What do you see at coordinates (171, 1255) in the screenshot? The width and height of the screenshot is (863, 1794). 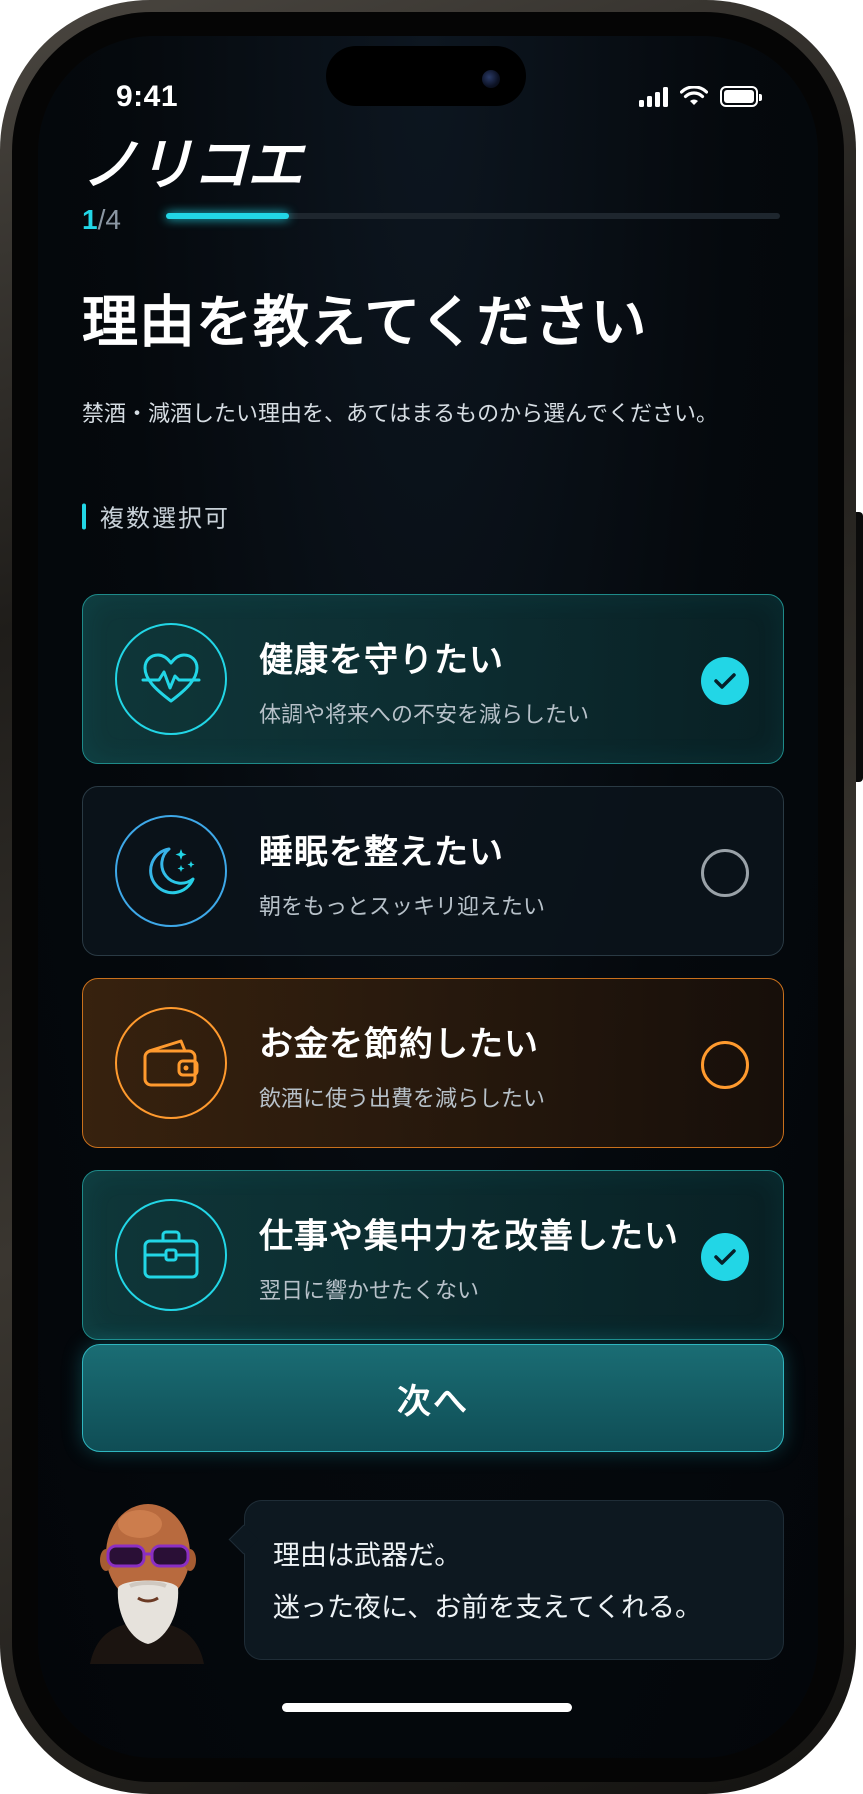 I see `briefcase-icon` at bounding box center [171, 1255].